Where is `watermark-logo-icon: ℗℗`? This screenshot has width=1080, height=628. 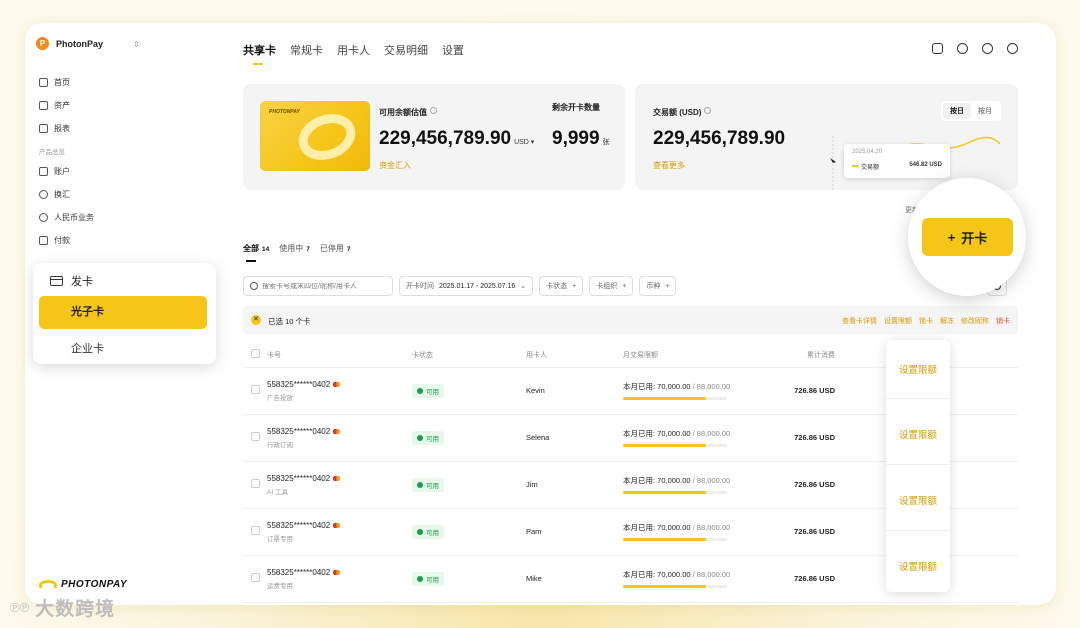 watermark-logo-icon: ℗℗ is located at coordinates (20, 607).